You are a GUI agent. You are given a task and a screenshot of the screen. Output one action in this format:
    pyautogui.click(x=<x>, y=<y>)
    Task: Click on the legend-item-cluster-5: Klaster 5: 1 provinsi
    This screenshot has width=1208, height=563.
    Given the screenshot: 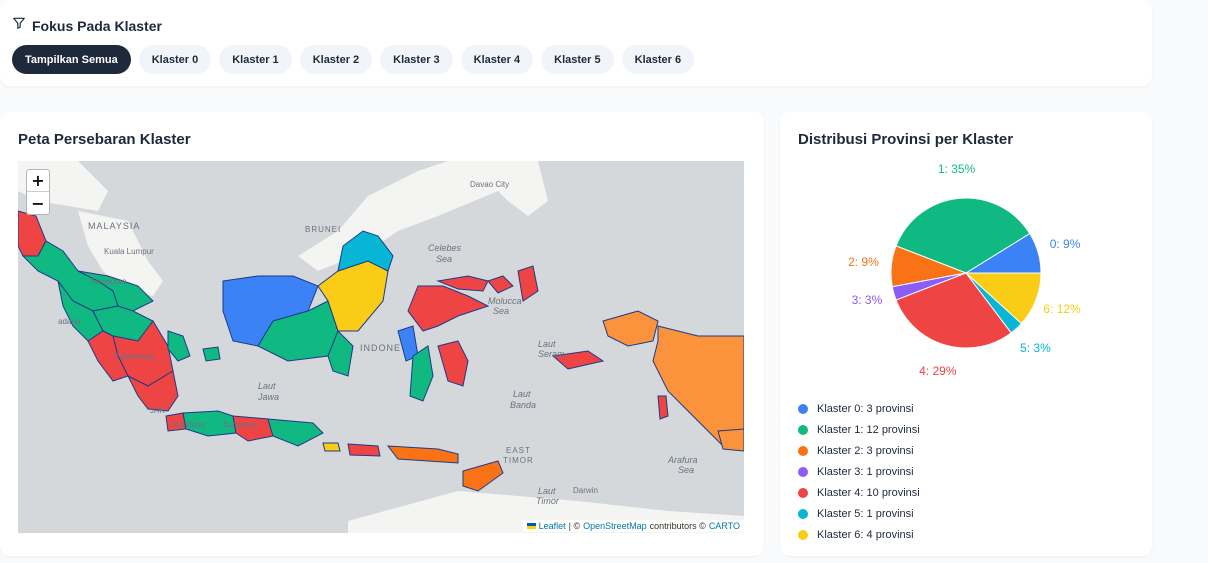 What is the action you would take?
    pyautogui.click(x=859, y=513)
    